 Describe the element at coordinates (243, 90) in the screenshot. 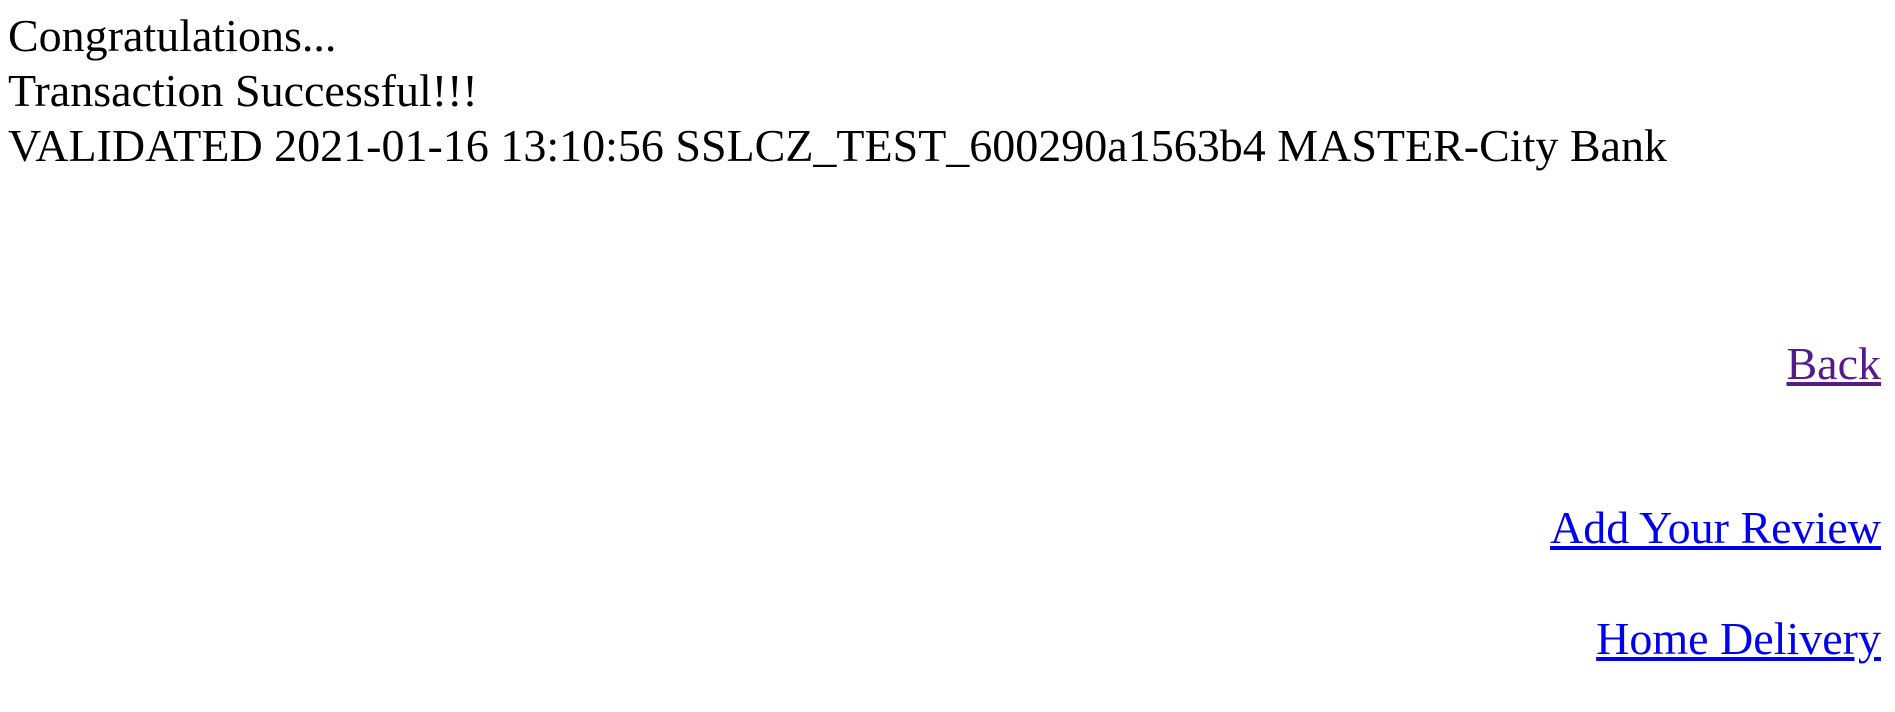

I see `transaction-result-text: Transaction Successful!!!` at that location.